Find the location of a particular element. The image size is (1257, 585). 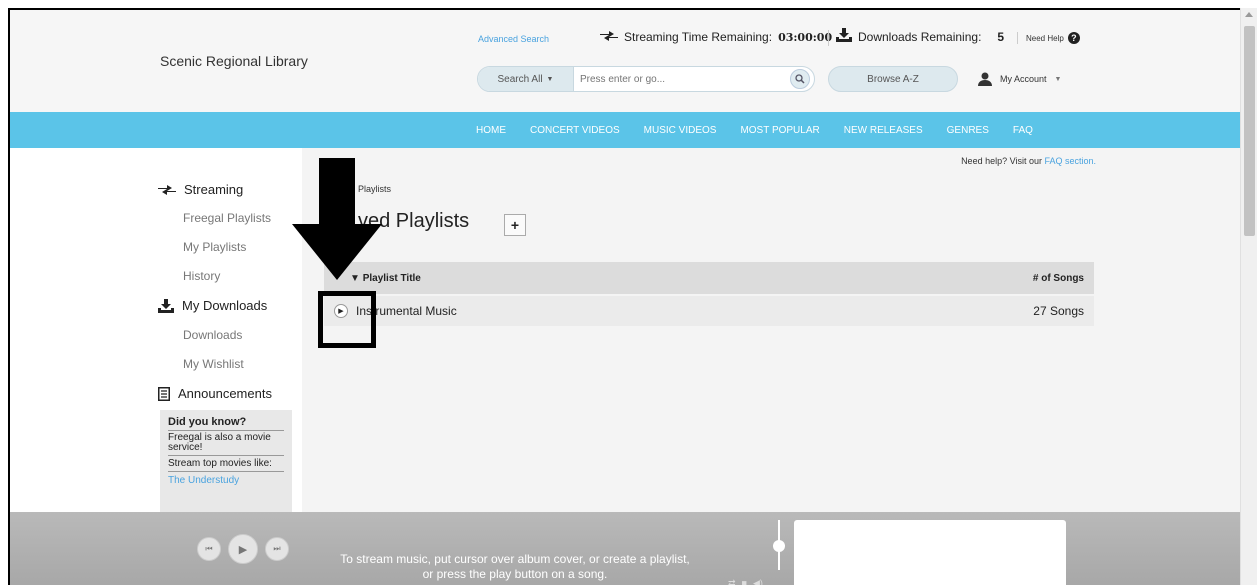

did-you-know-item: Freegal is also a movie service! is located at coordinates (226, 444).